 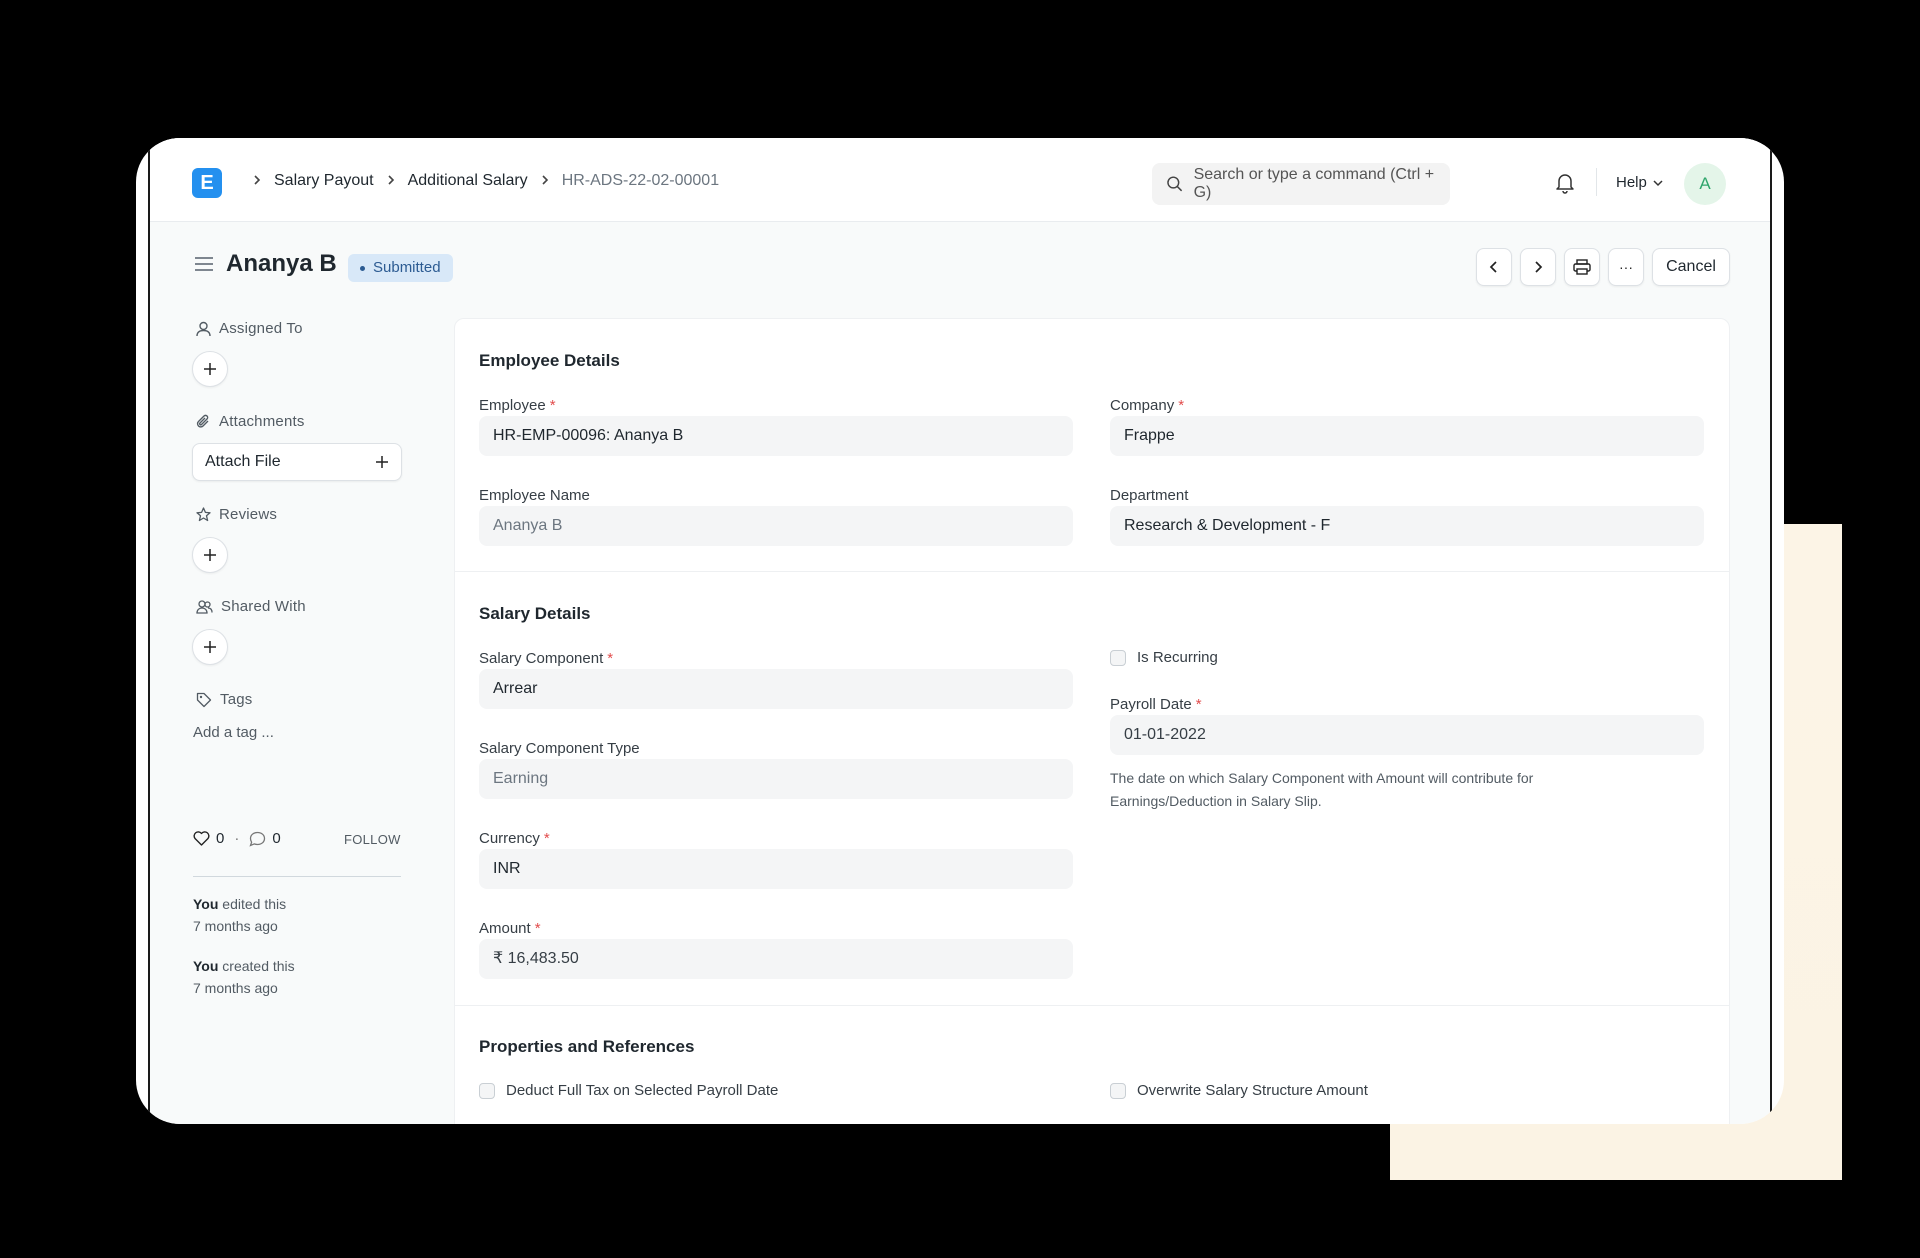 What do you see at coordinates (1658, 182) in the screenshot?
I see `chevron-down-icon` at bounding box center [1658, 182].